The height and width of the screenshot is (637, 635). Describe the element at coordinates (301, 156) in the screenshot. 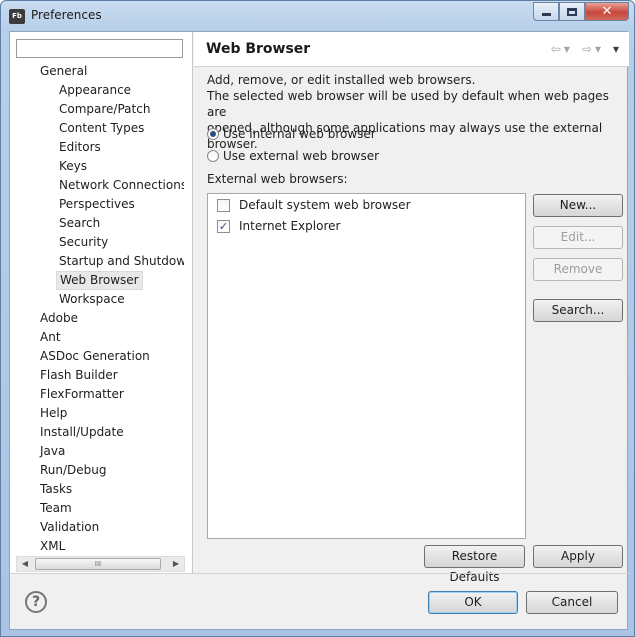

I see `external-browser-label: Use external web browser` at that location.